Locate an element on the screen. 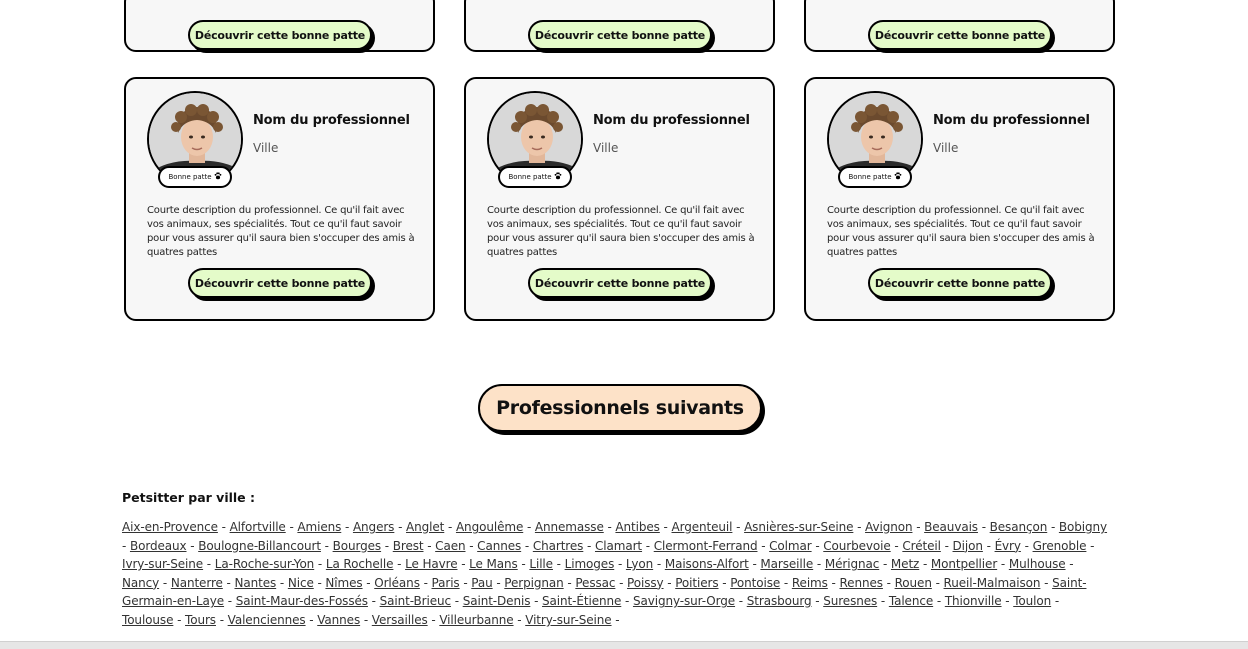 The height and width of the screenshot is (649, 1248). city-link: Thionville is located at coordinates (973, 601).